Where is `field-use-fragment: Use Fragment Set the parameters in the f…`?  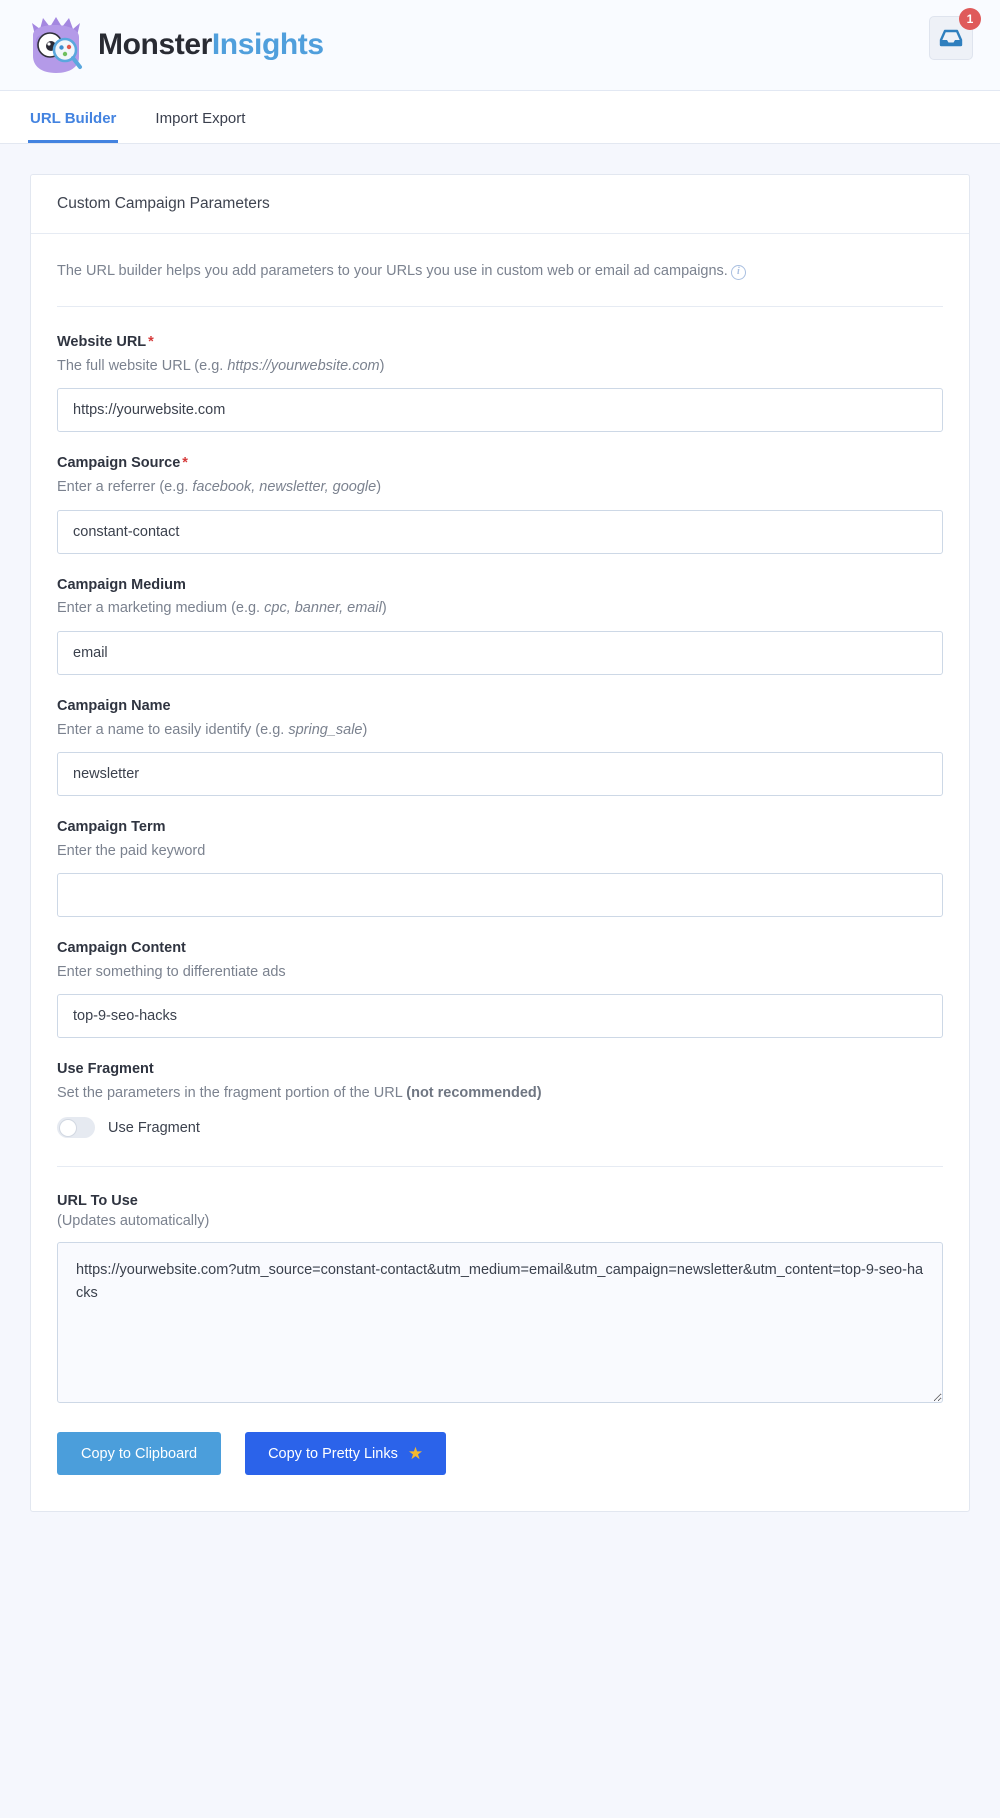
field-use-fragment: Use Fragment Set the parameters in the f… is located at coordinates (500, 1114).